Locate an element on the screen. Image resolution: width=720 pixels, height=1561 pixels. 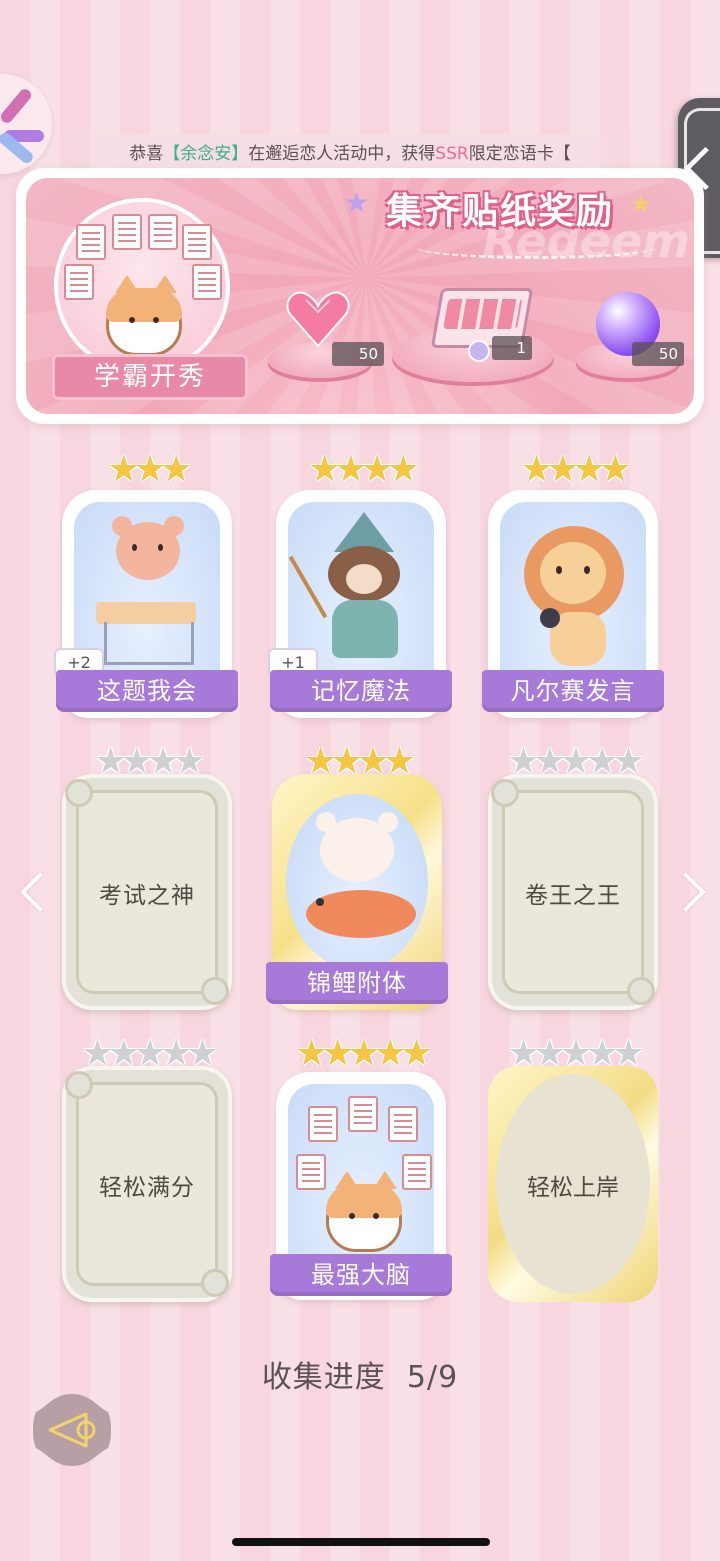
menu-flower-button is located at coordinates (26, 124).